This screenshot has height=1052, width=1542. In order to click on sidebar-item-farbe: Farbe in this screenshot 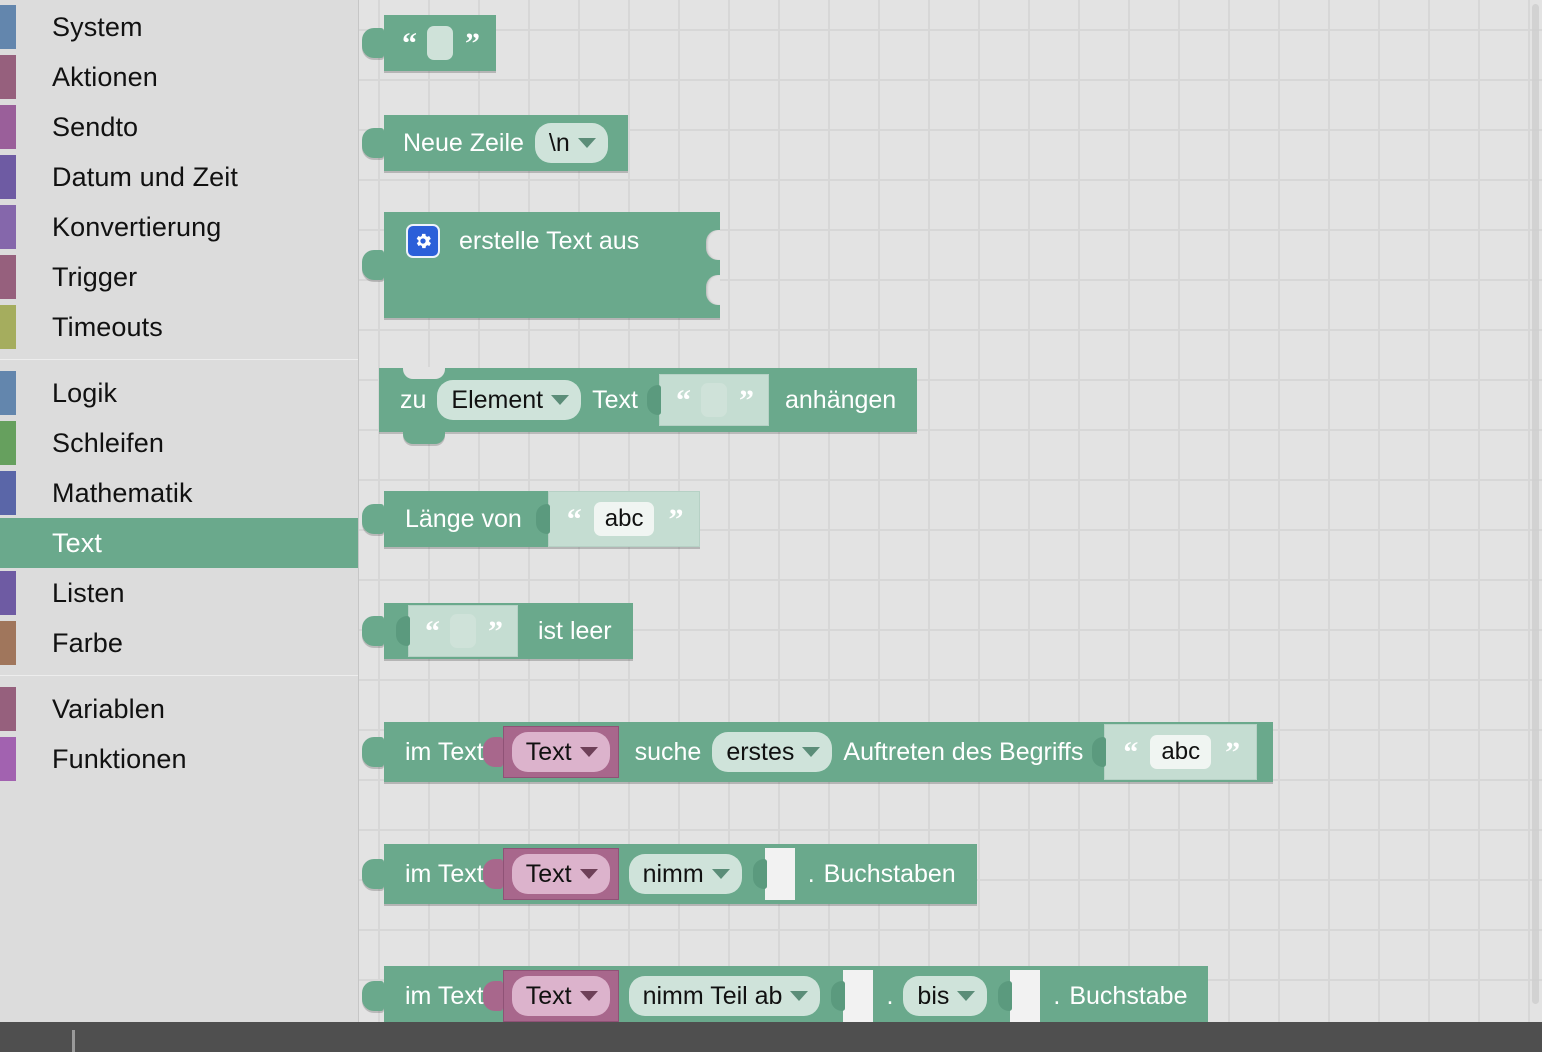, I will do `click(179, 643)`.